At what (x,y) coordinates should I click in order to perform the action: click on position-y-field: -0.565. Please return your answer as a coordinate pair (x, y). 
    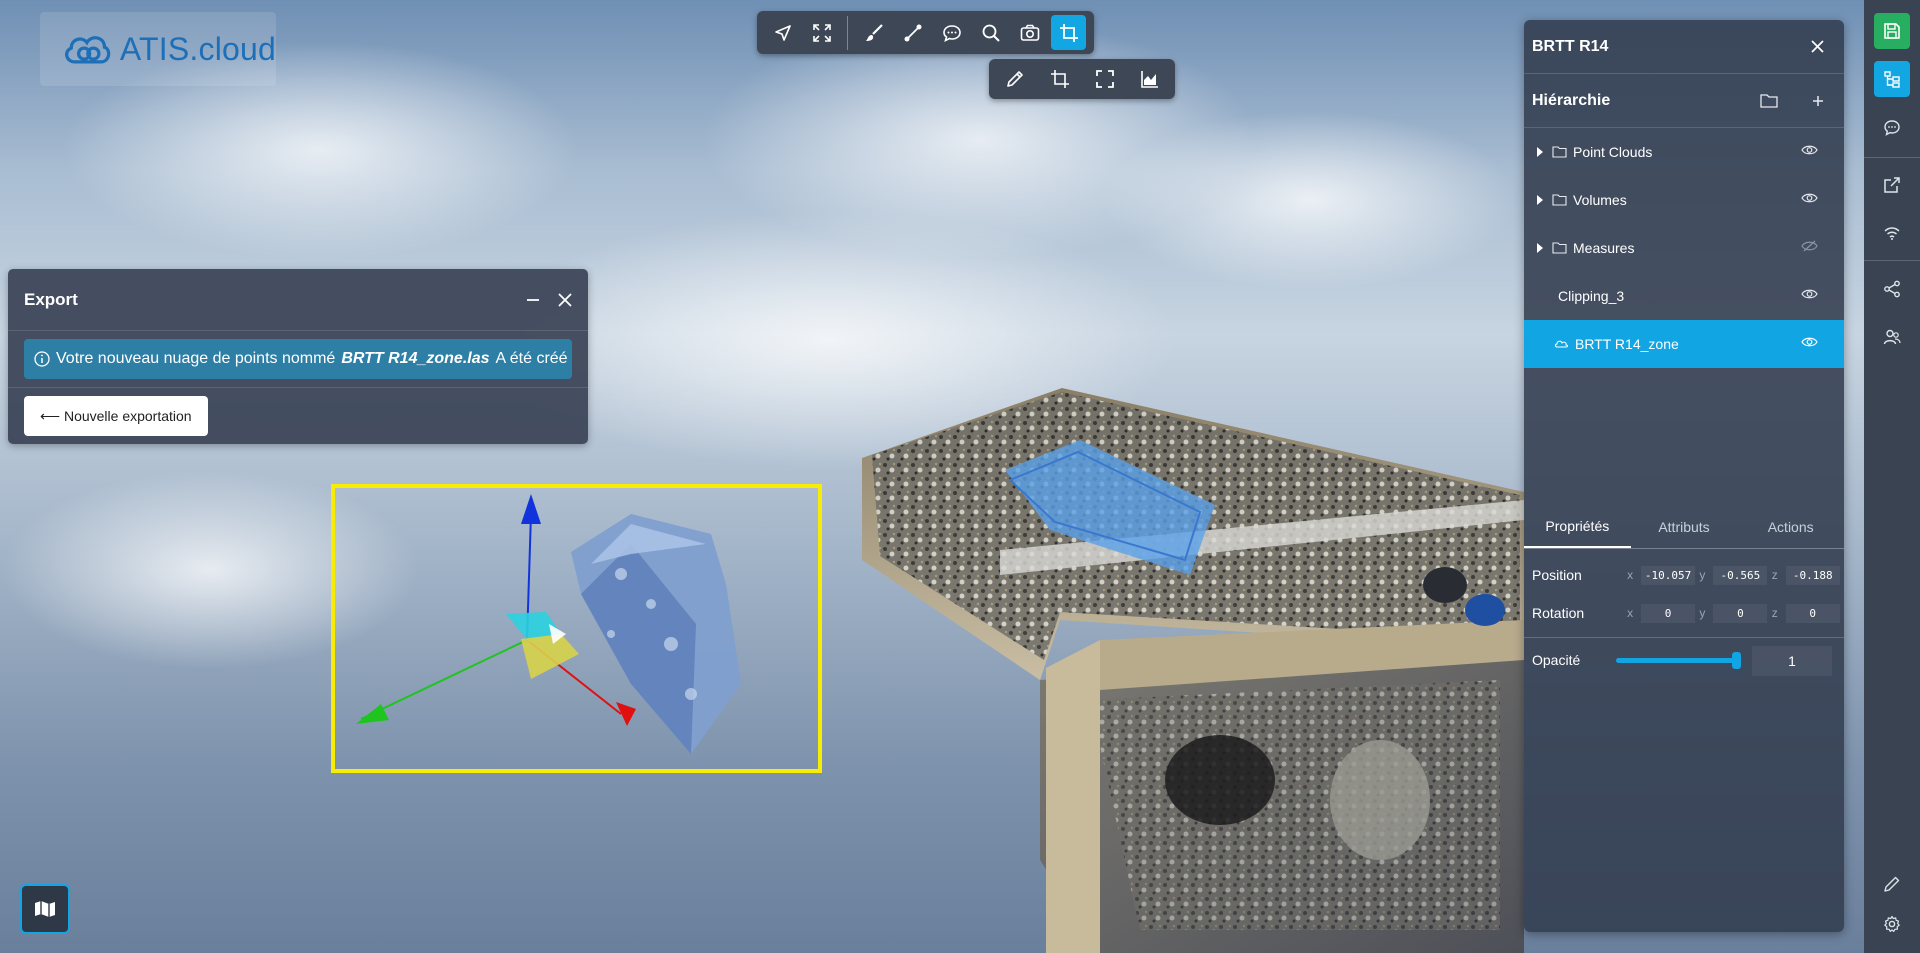
    Looking at the image, I should click on (1740, 575).